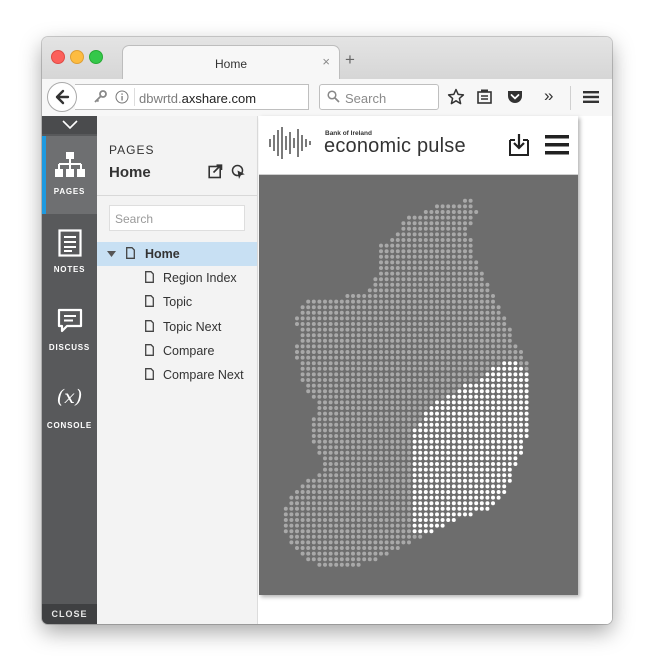 The image size is (655, 667). What do you see at coordinates (379, 97) in the screenshot?
I see `browser-search-input: Search` at bounding box center [379, 97].